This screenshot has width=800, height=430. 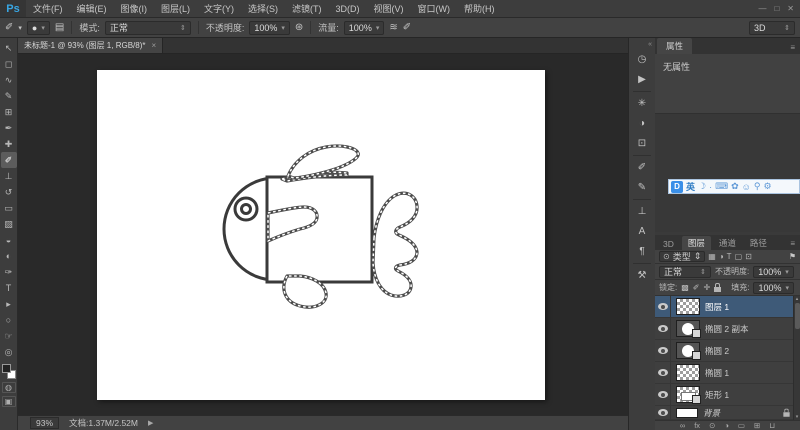 I want to click on marquee-tool: ◻, so click(x=9, y=64).